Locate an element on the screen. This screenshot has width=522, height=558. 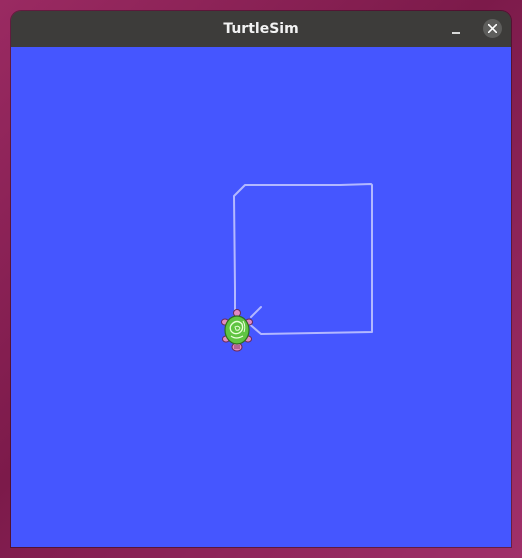
close-button is located at coordinates (492, 28).